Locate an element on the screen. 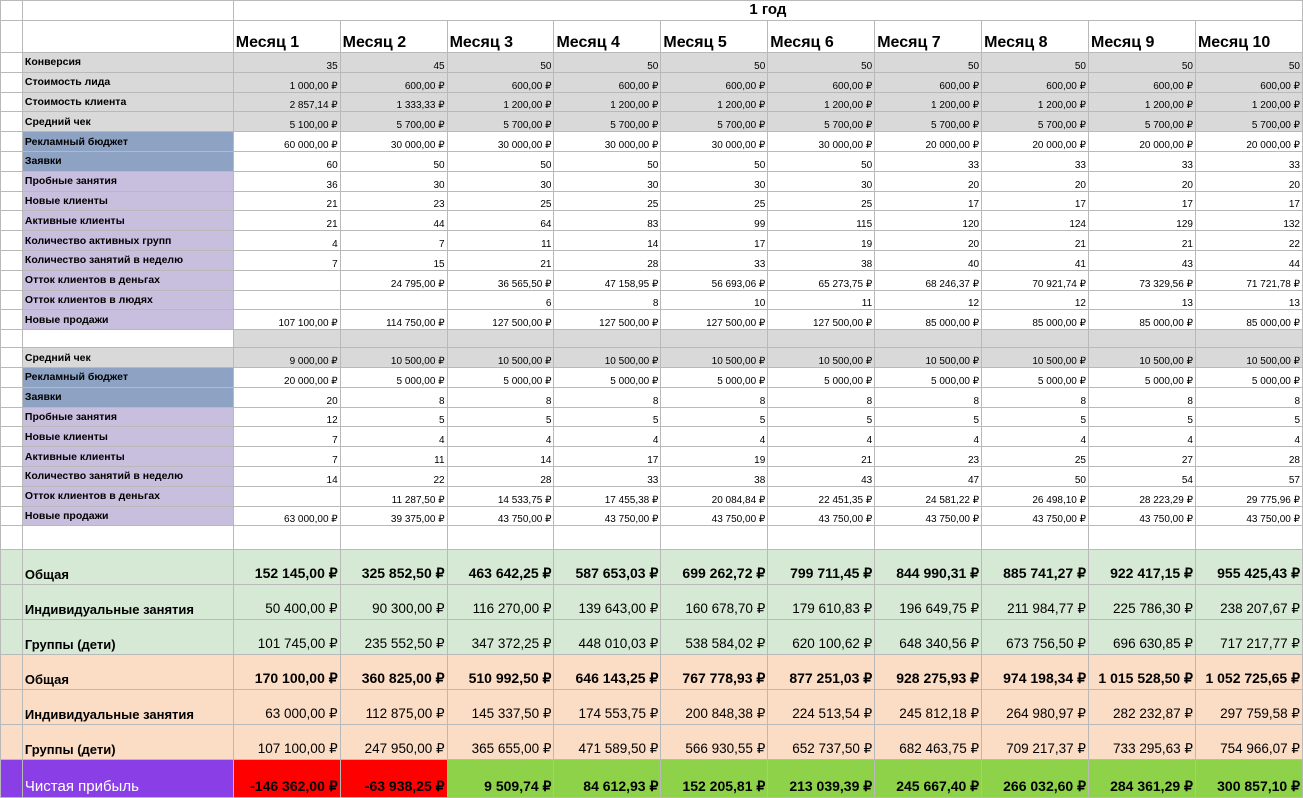 The width and height of the screenshot is (1303, 798). summary-value-cell: 90 300,00 ₽ is located at coordinates (393, 602).